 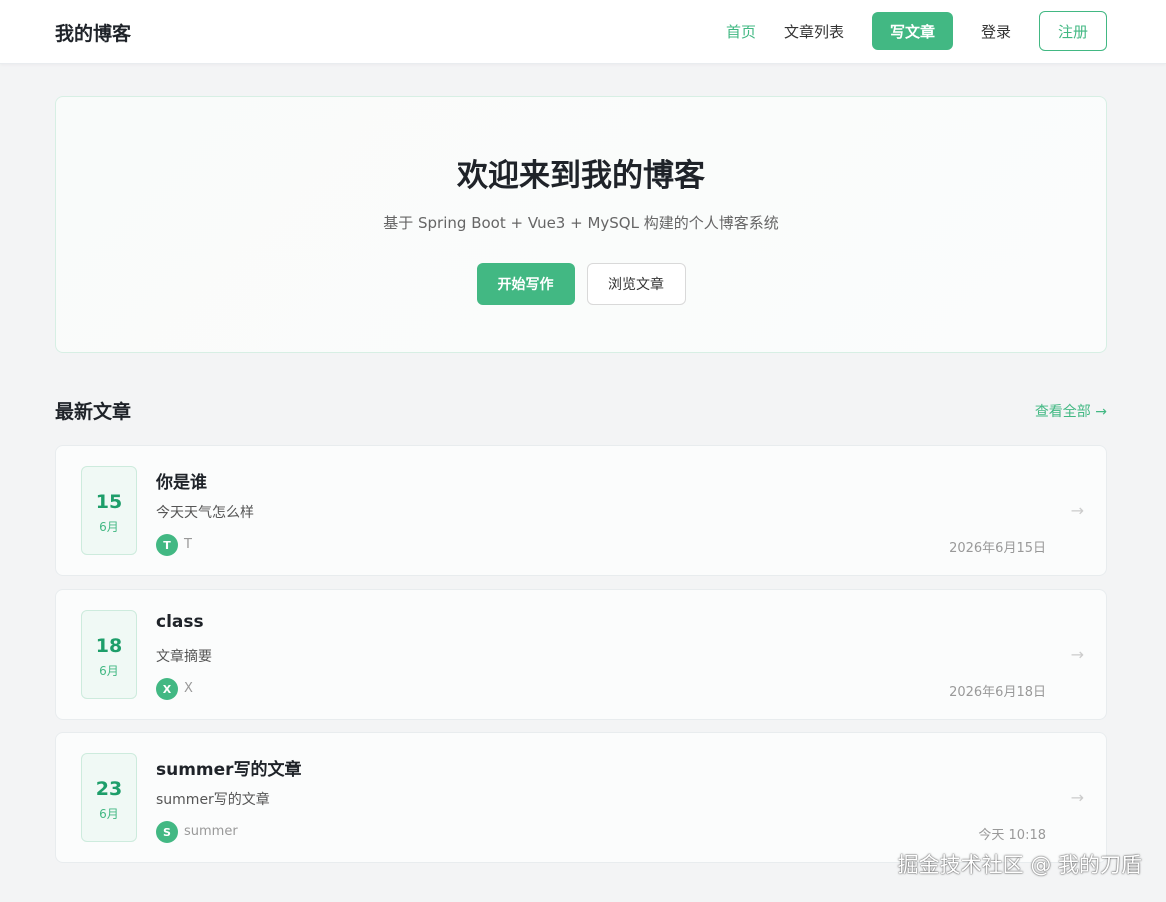 I want to click on post-card: 15 6月 你是谁 今天天气怎么样 T T 2026年6月15日 →, so click(x=581, y=510).